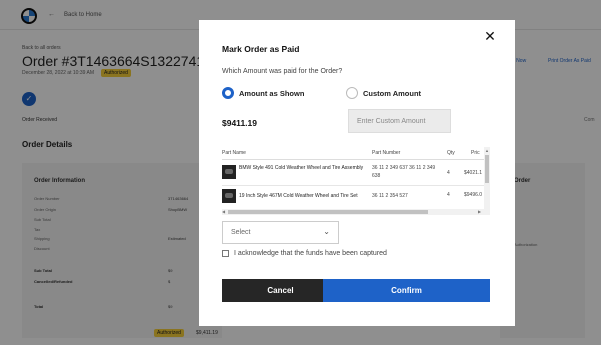 The width and height of the screenshot is (601, 345). I want to click on scroll-left-icon: ◀, so click(223, 211).